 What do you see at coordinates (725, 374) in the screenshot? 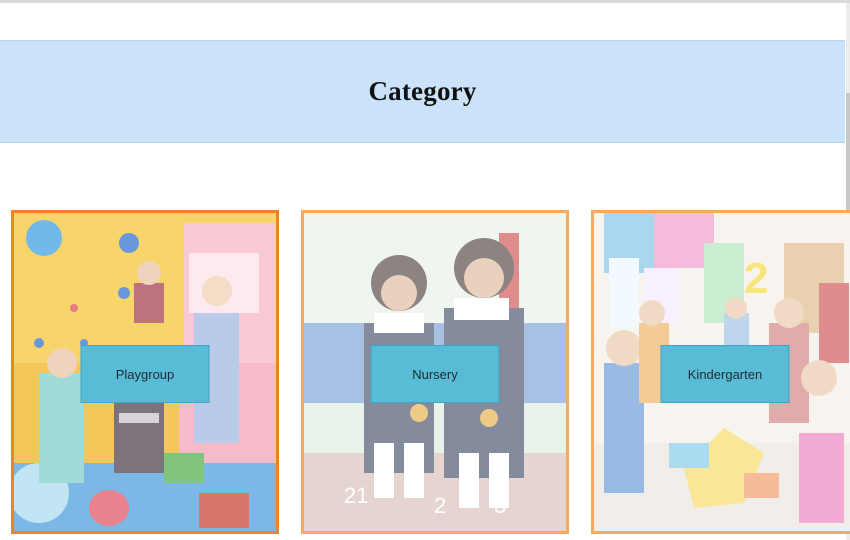
I see `kindergarten-button: Kindergarten` at bounding box center [725, 374].